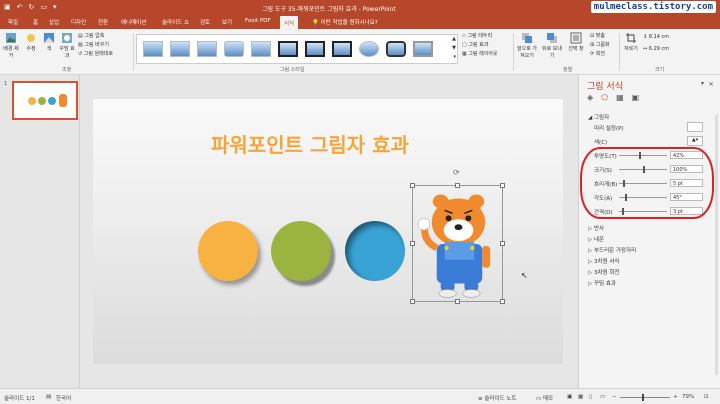 The width and height of the screenshot is (720, 404). I want to click on comments-button: ▭ 메모, so click(544, 398).